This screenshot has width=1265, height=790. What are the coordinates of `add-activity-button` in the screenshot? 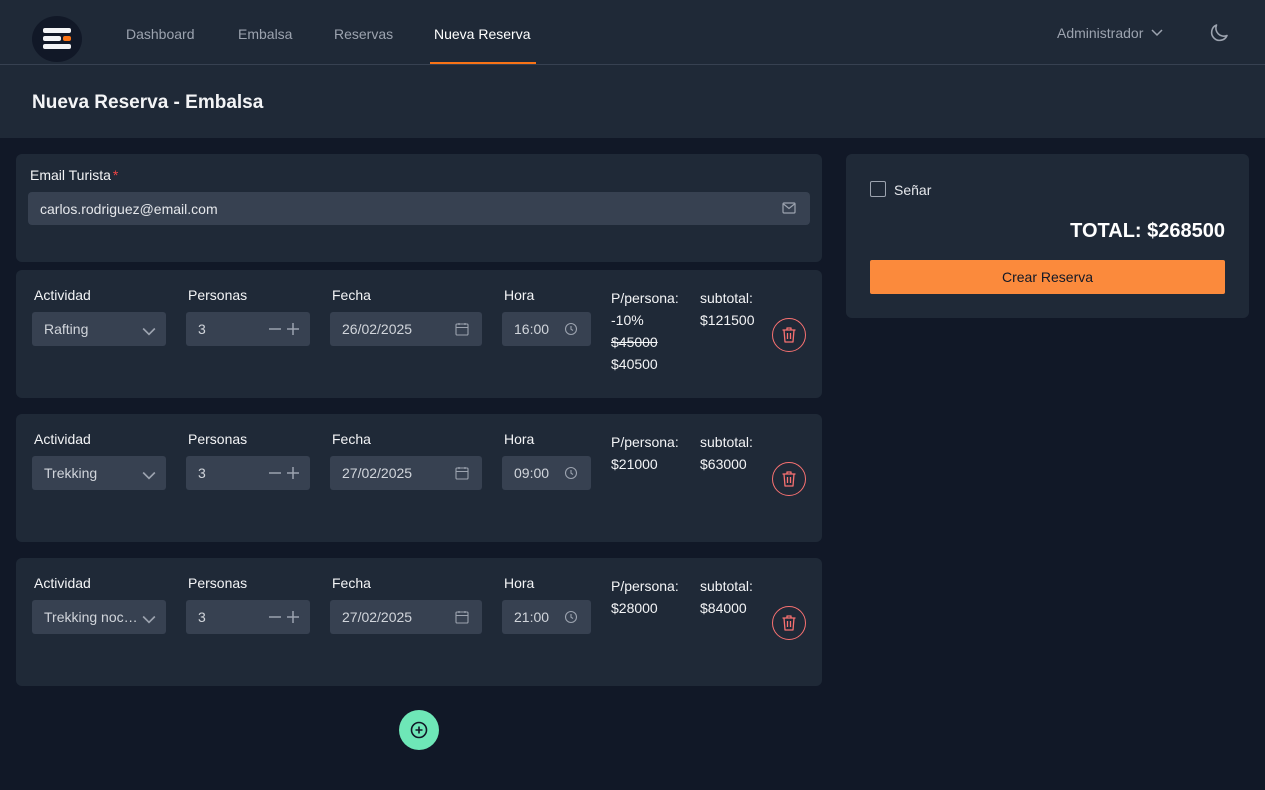 It's located at (419, 730).